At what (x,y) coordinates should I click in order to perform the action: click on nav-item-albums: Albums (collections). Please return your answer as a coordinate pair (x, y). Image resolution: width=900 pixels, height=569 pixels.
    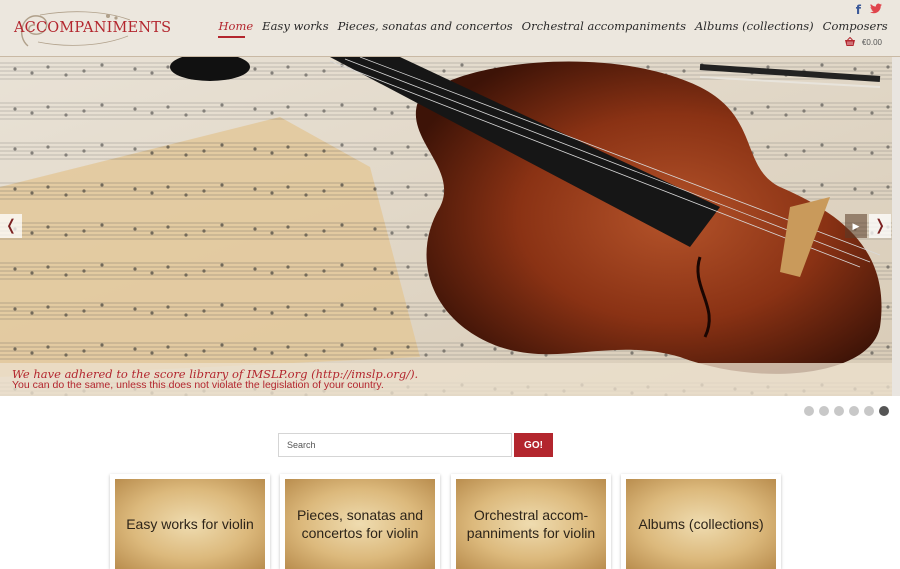
    Looking at the image, I should click on (754, 26).